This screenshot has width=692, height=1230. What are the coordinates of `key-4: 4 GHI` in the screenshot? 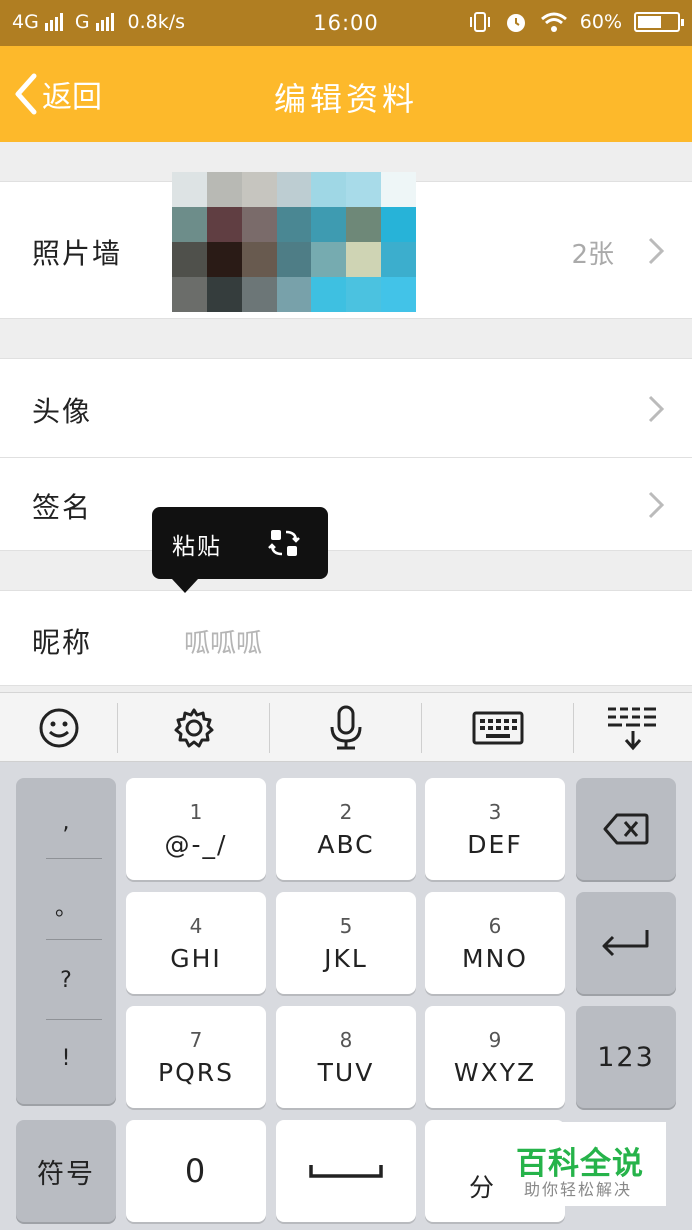 It's located at (196, 943).